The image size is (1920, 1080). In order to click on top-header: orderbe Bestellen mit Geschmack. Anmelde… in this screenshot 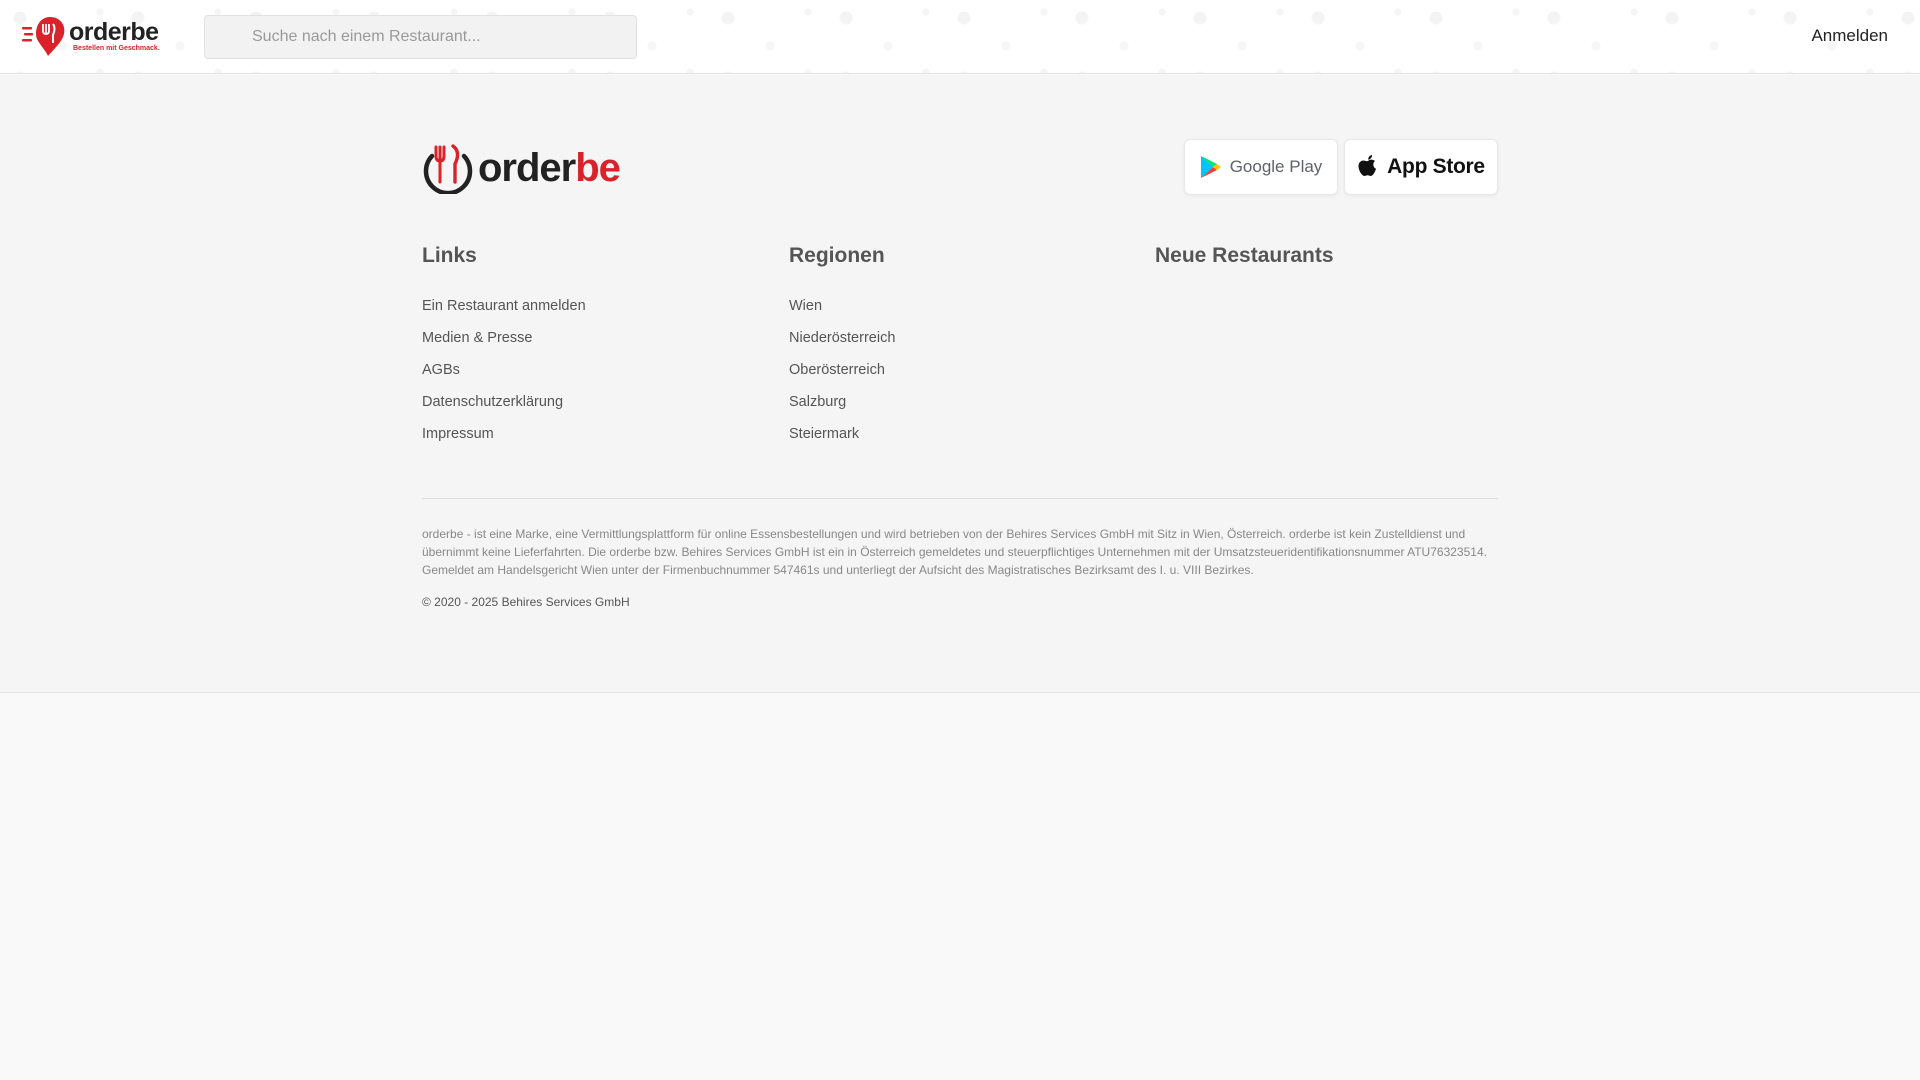, I will do `click(960, 37)`.